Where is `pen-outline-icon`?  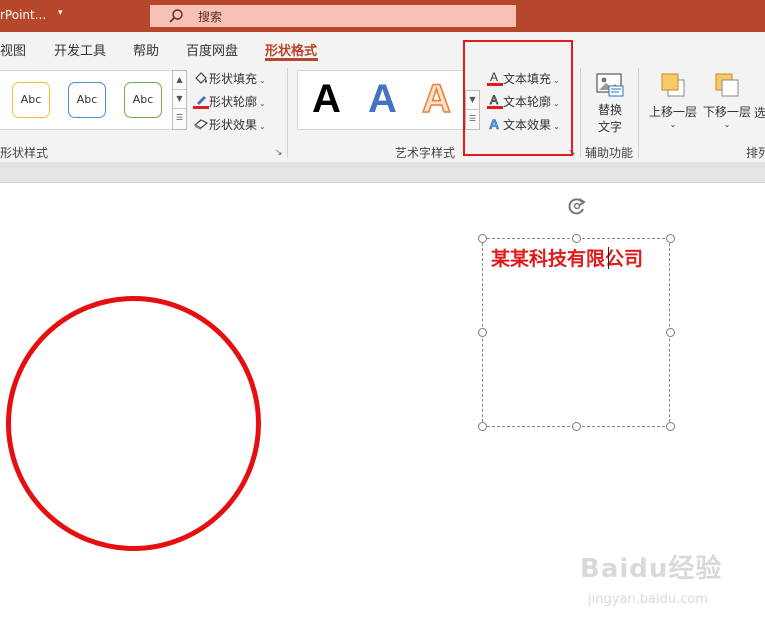 pen-outline-icon is located at coordinates (201, 102).